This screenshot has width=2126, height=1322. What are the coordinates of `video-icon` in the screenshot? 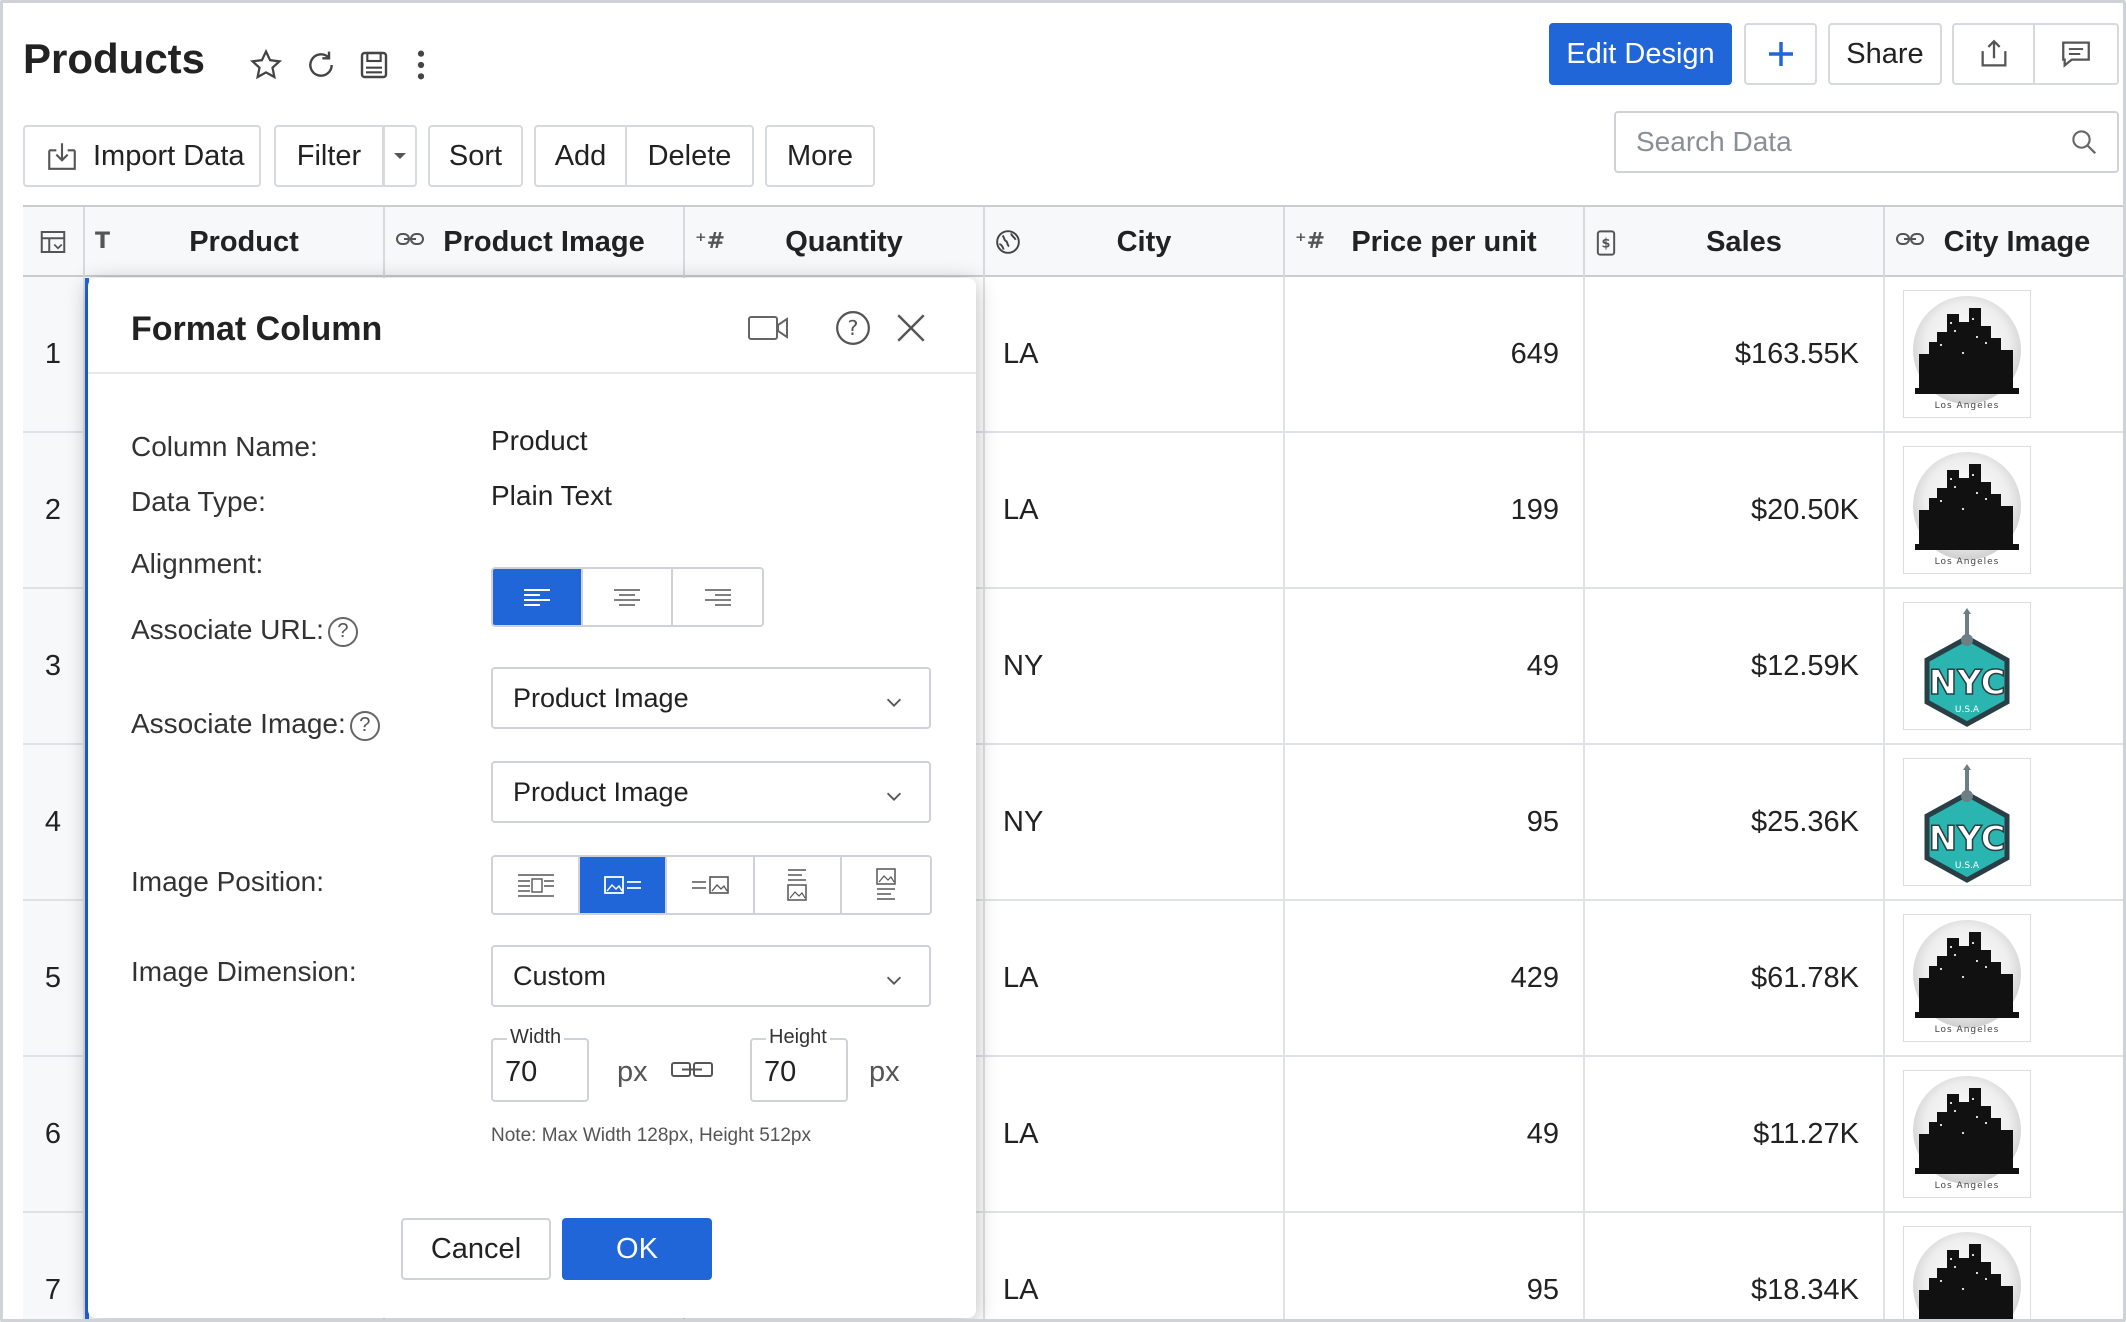 It's located at (768, 328).